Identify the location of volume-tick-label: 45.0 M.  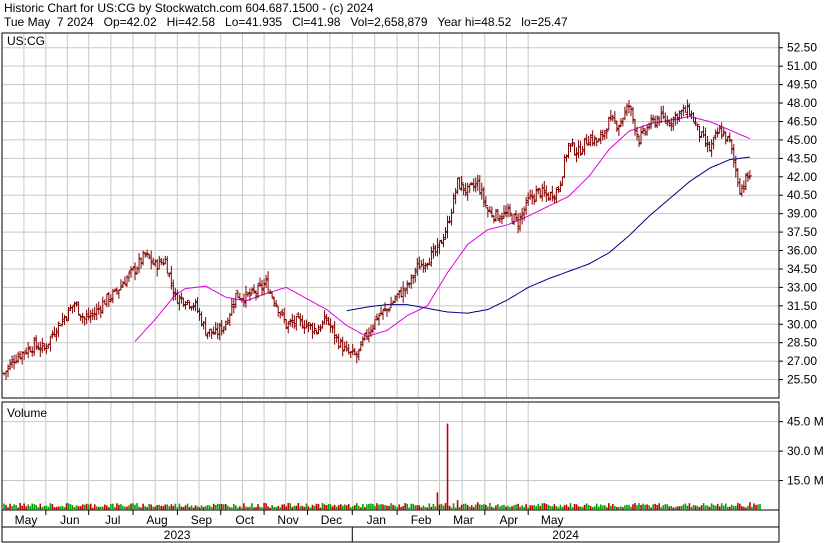
(805, 422).